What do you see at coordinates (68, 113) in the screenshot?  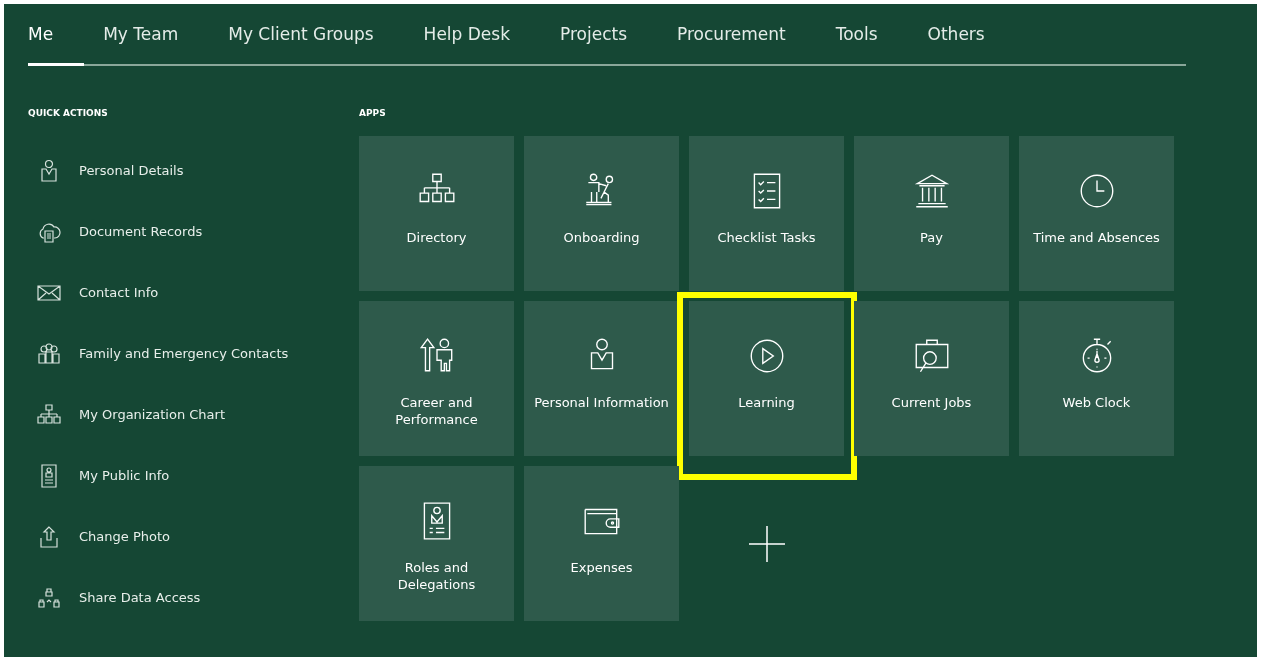 I see `section-heading: QUICK ACTIONS` at bounding box center [68, 113].